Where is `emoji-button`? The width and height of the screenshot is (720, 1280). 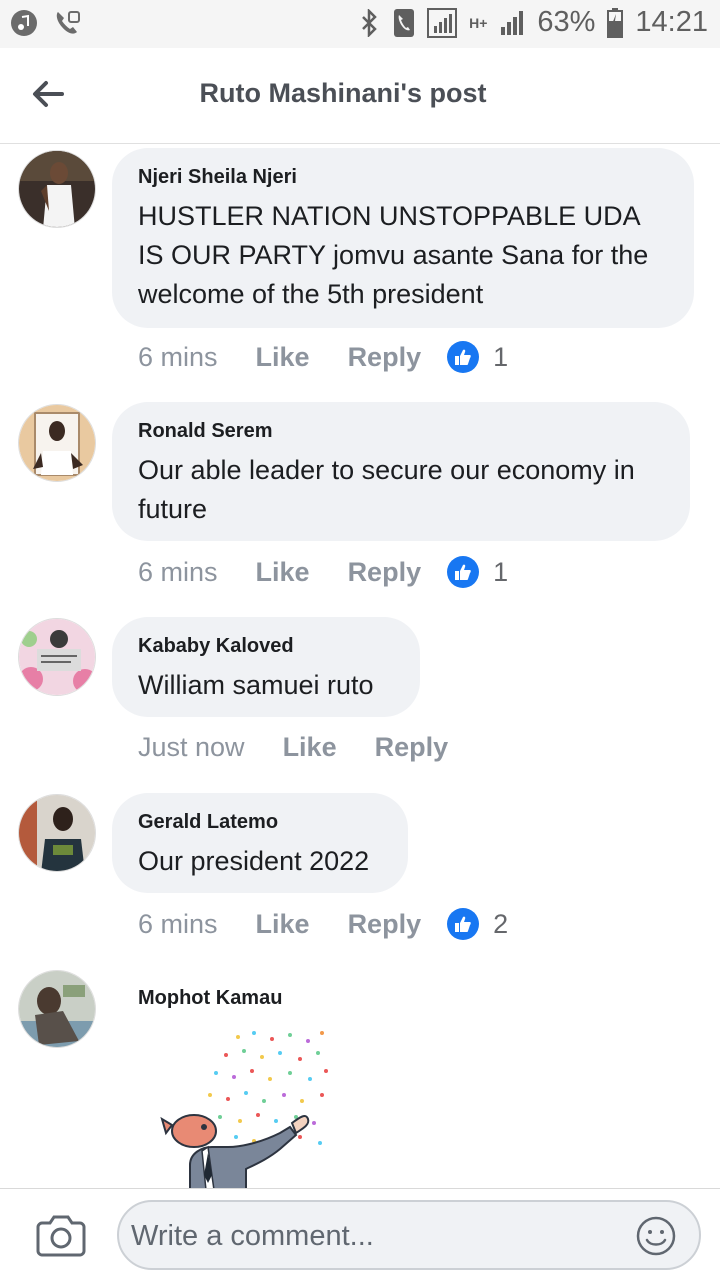 emoji-button is located at coordinates (656, 1236).